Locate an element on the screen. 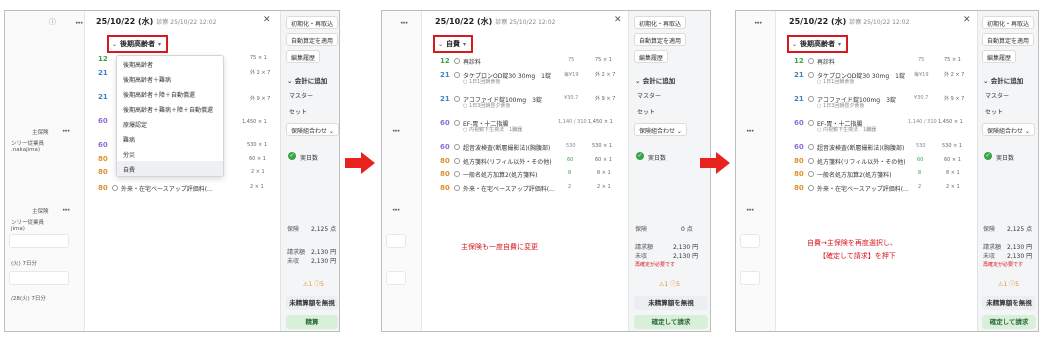 The image size is (1041, 339). info-icon: ⓘ is located at coordinates (52, 22).